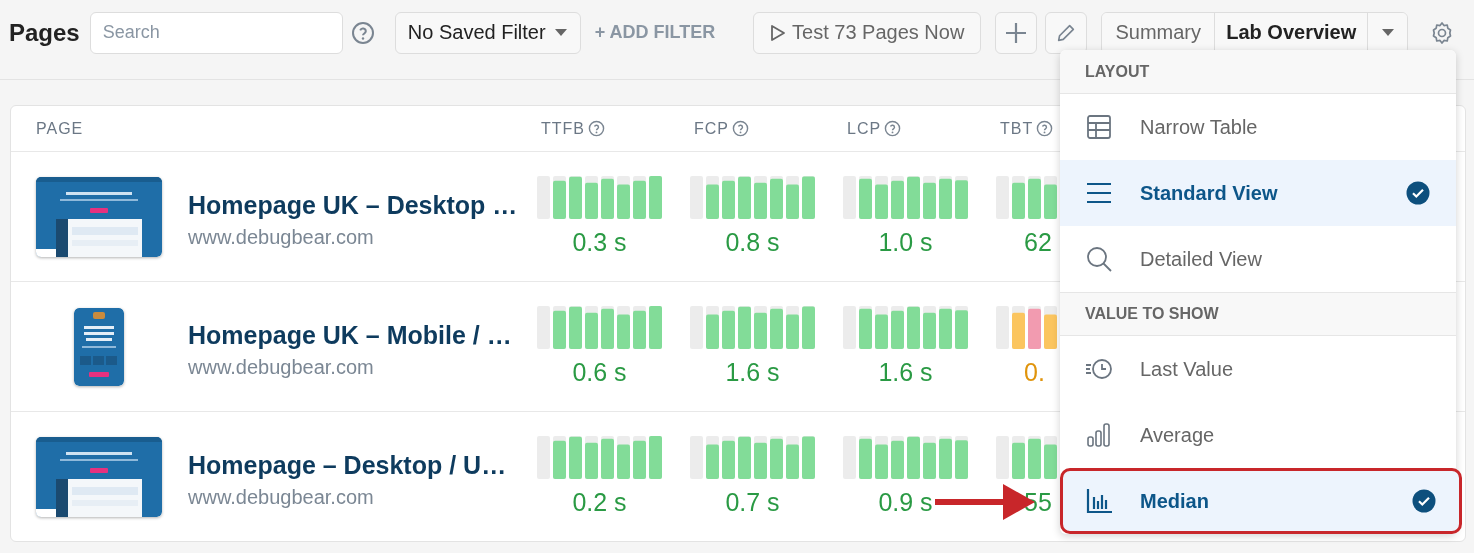  Describe the element at coordinates (905, 242) in the screenshot. I see `metric-value: 1.0 s` at that location.